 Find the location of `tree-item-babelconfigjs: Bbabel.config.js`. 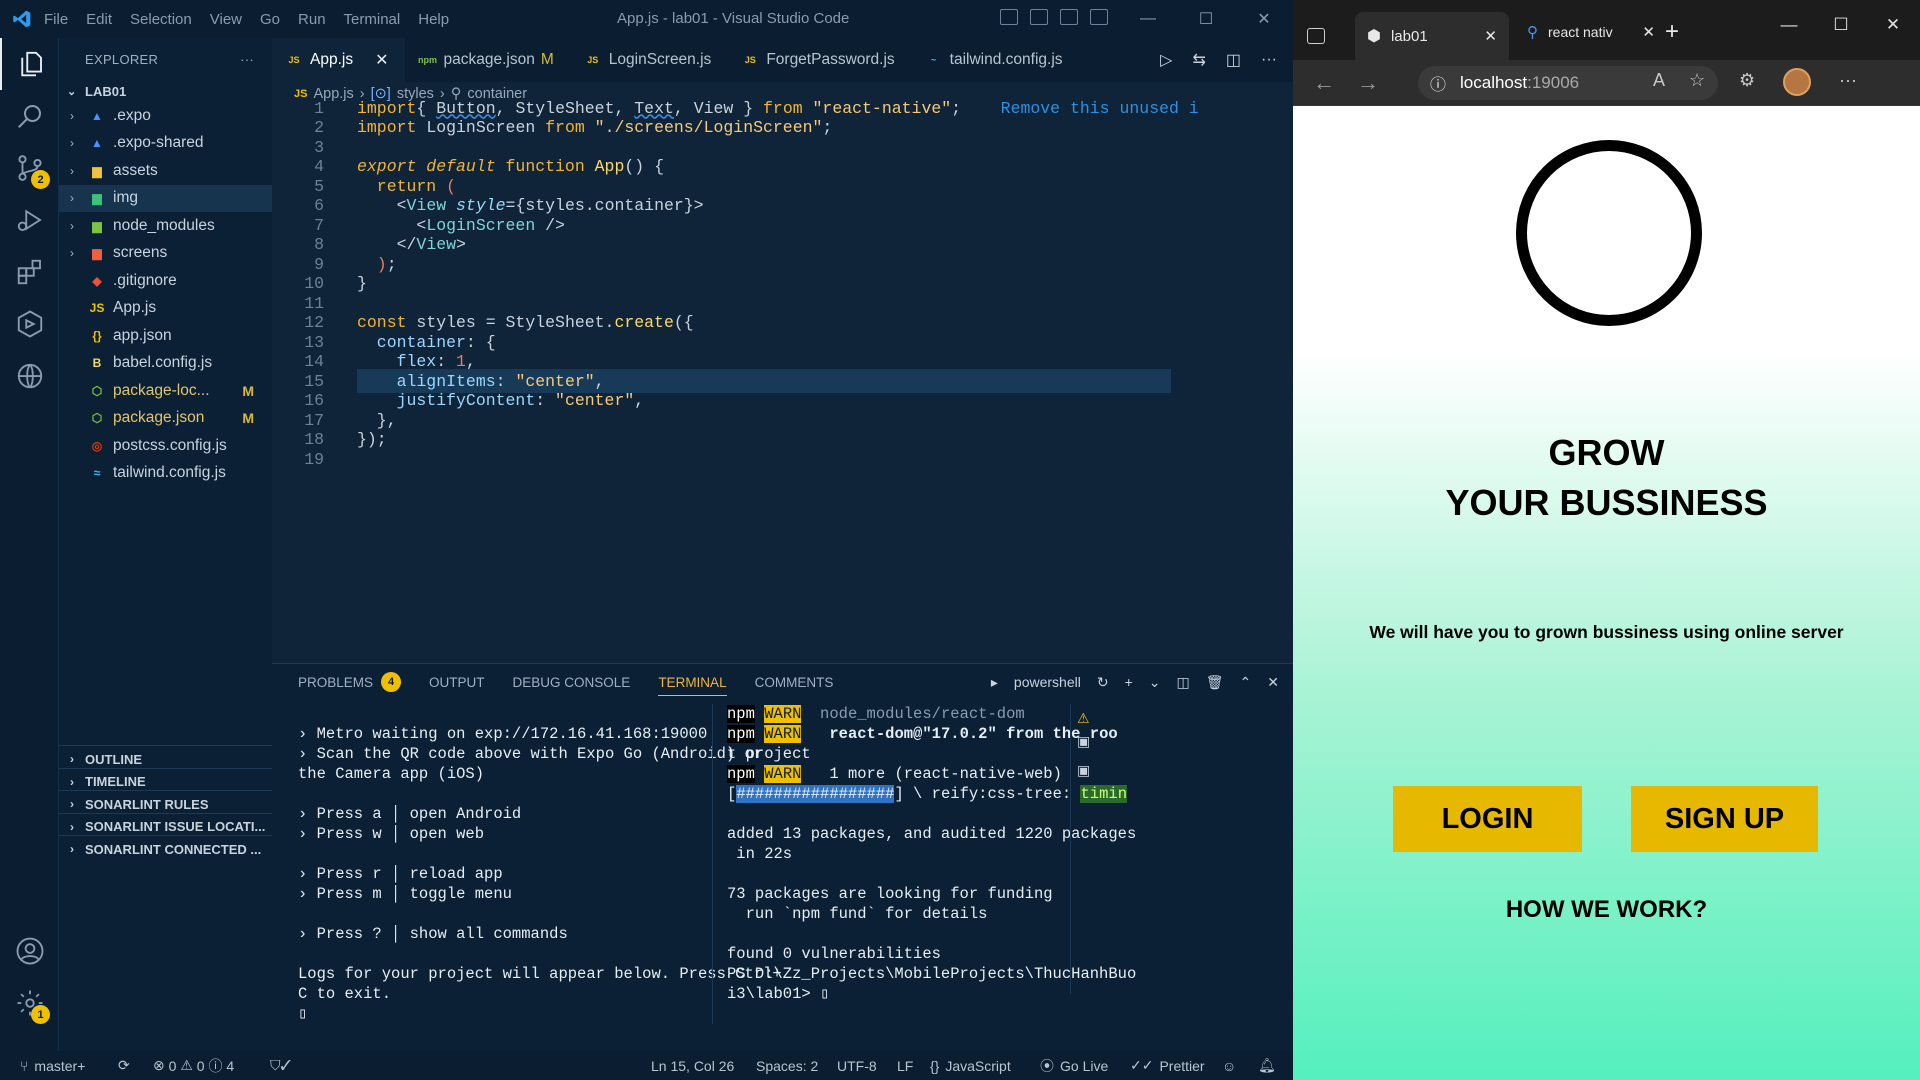

tree-item-babelconfigjs: Bbabel.config.js is located at coordinates (165, 364).